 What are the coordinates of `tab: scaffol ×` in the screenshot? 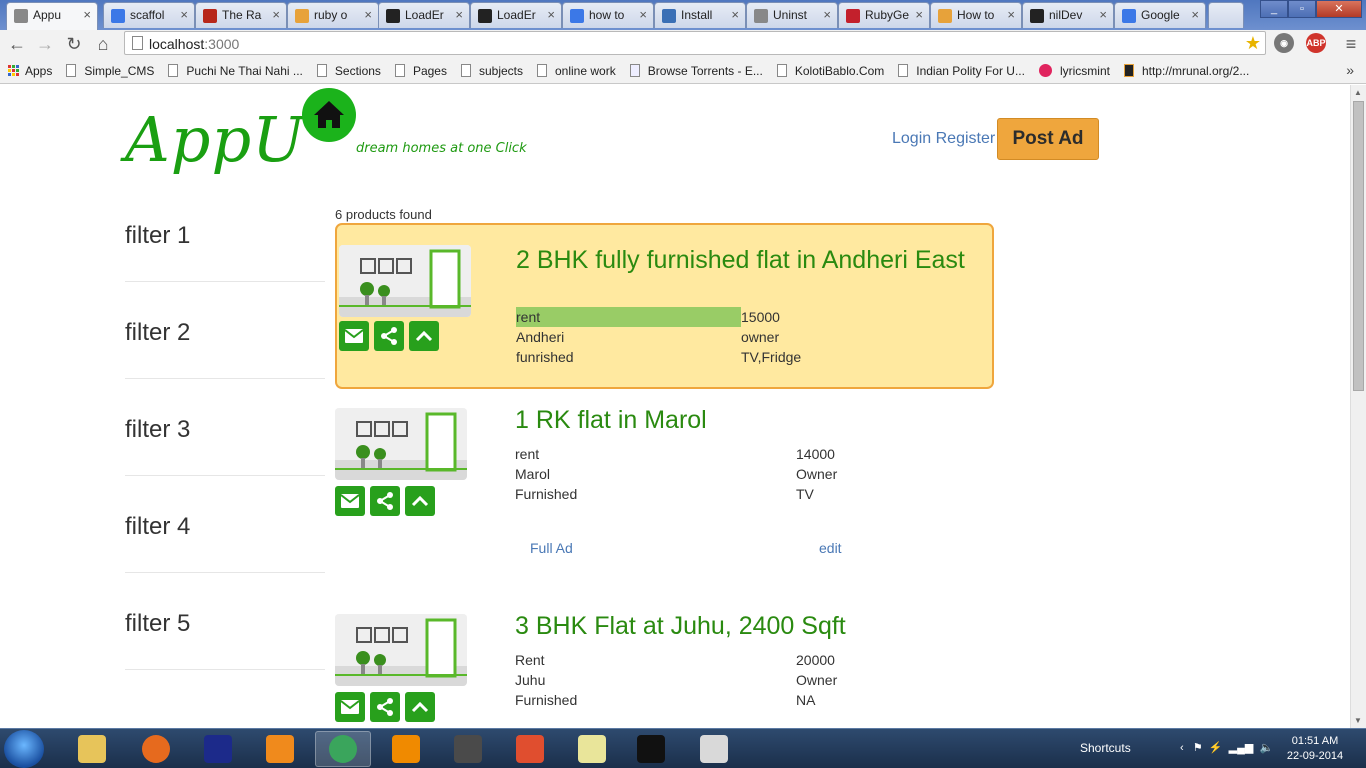 It's located at (149, 15).